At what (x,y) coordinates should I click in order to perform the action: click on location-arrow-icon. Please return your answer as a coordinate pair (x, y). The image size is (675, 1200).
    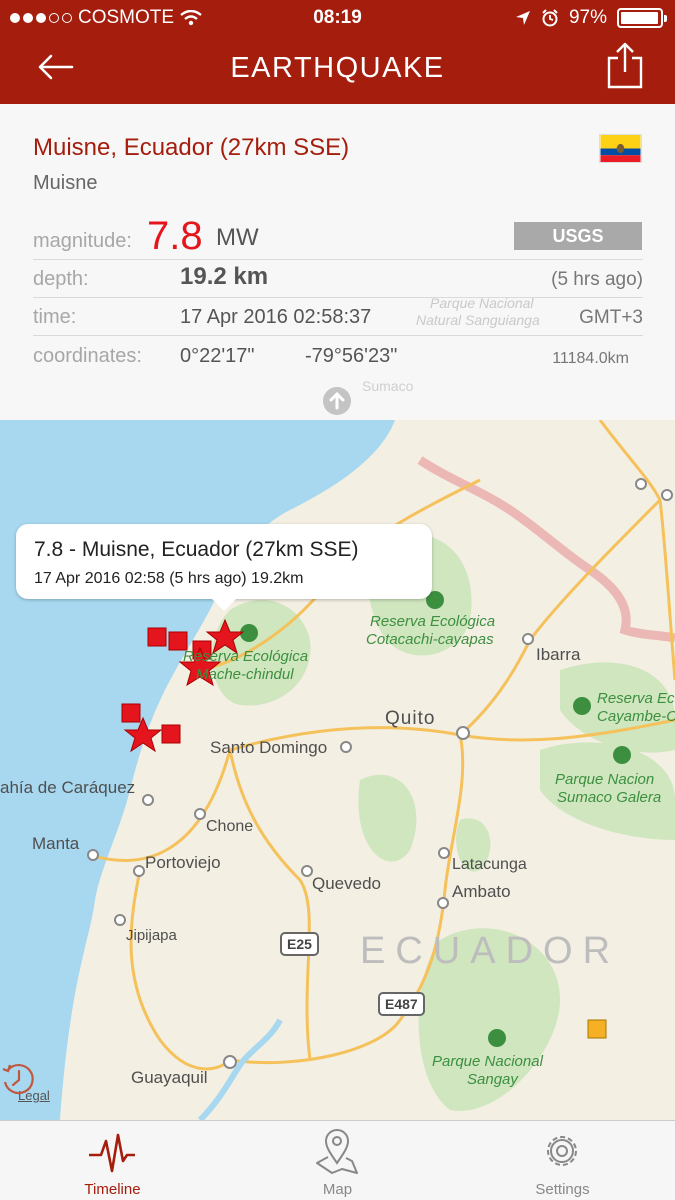
    Looking at the image, I should click on (522, 18).